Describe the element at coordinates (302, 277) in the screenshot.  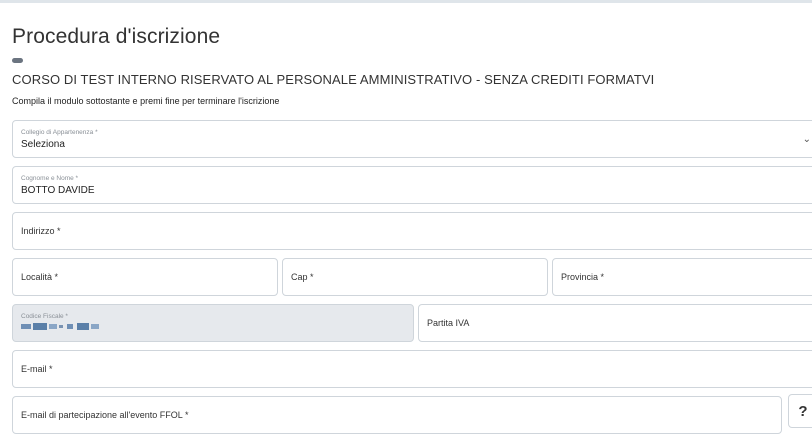
I see `cap-placeholder: Cap *` at that location.